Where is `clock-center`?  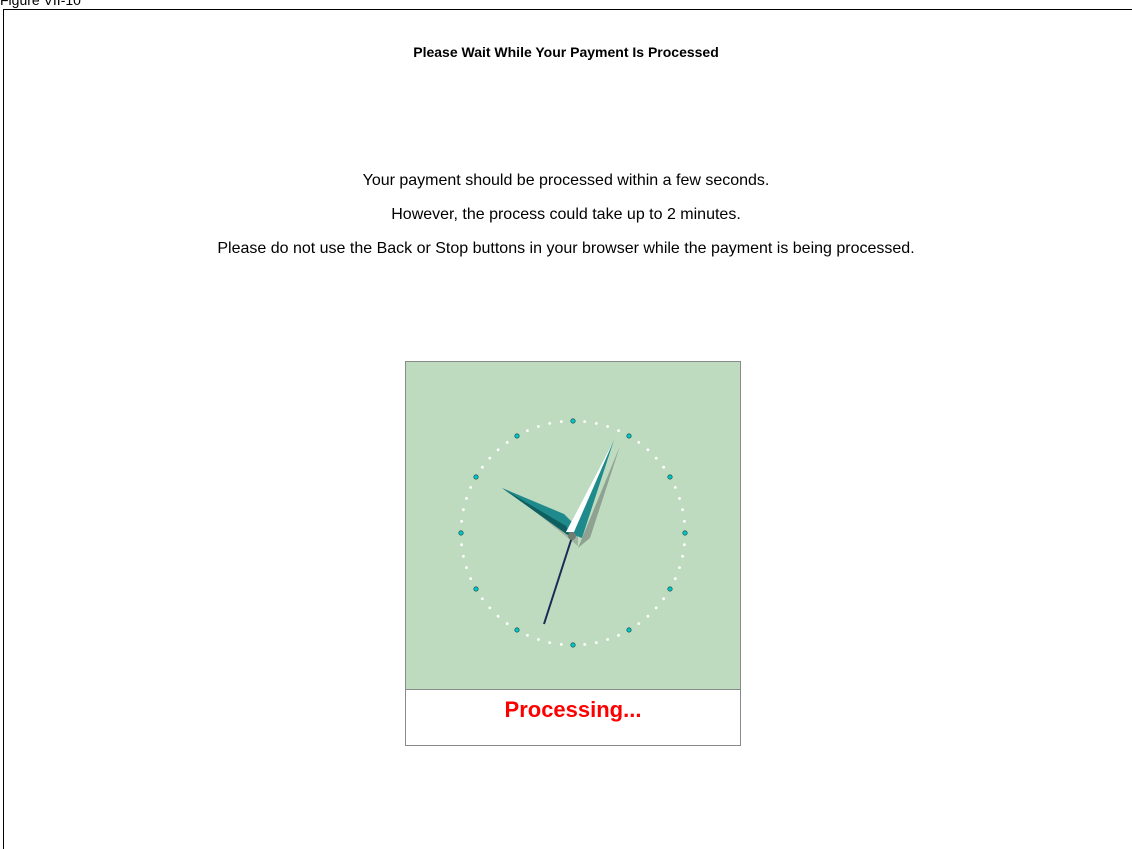
clock-center is located at coordinates (572, 536).